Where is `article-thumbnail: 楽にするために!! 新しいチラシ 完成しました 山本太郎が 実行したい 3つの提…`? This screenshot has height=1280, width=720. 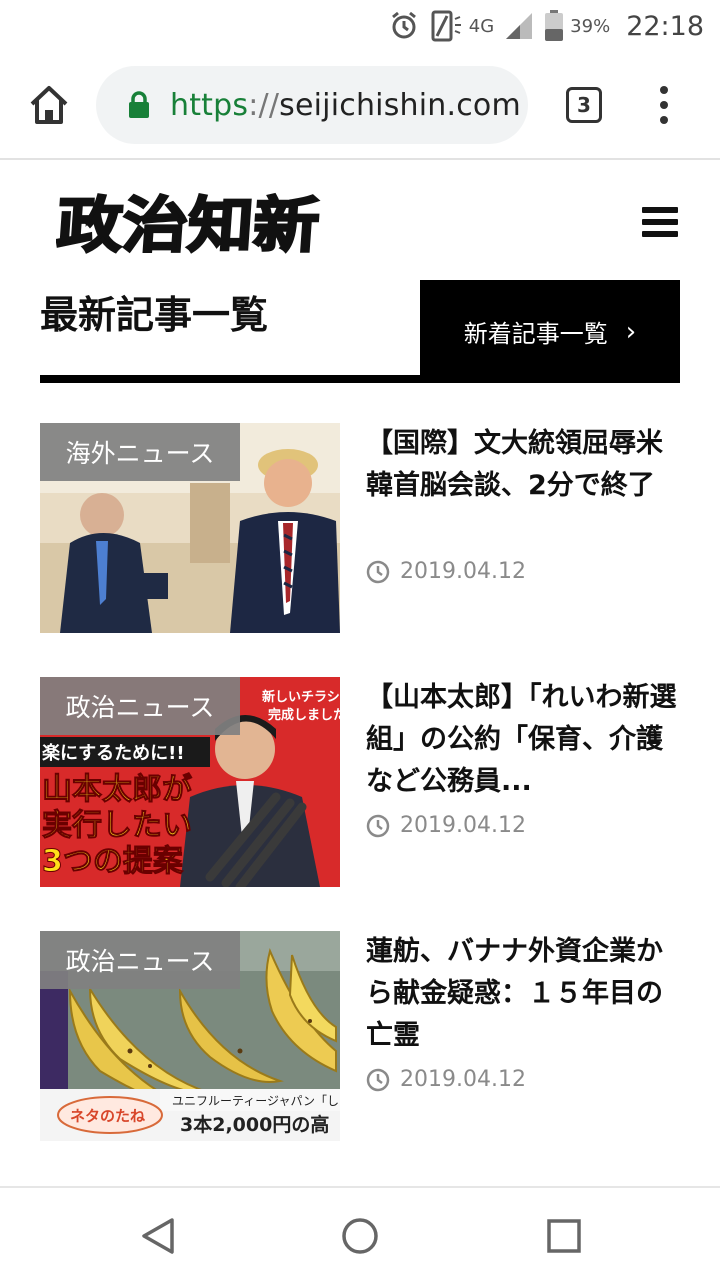 article-thumbnail: 楽にするために!! 新しいチラシ 完成しました 山本太郎が 実行したい 3つの提… is located at coordinates (190, 782).